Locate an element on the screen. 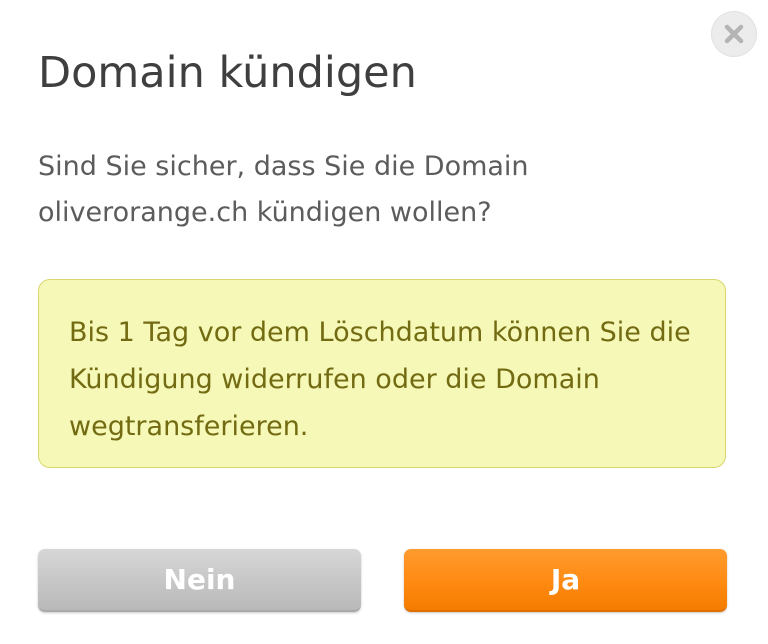 The height and width of the screenshot is (644, 768). yes-button-label: Ja is located at coordinates (565, 579).